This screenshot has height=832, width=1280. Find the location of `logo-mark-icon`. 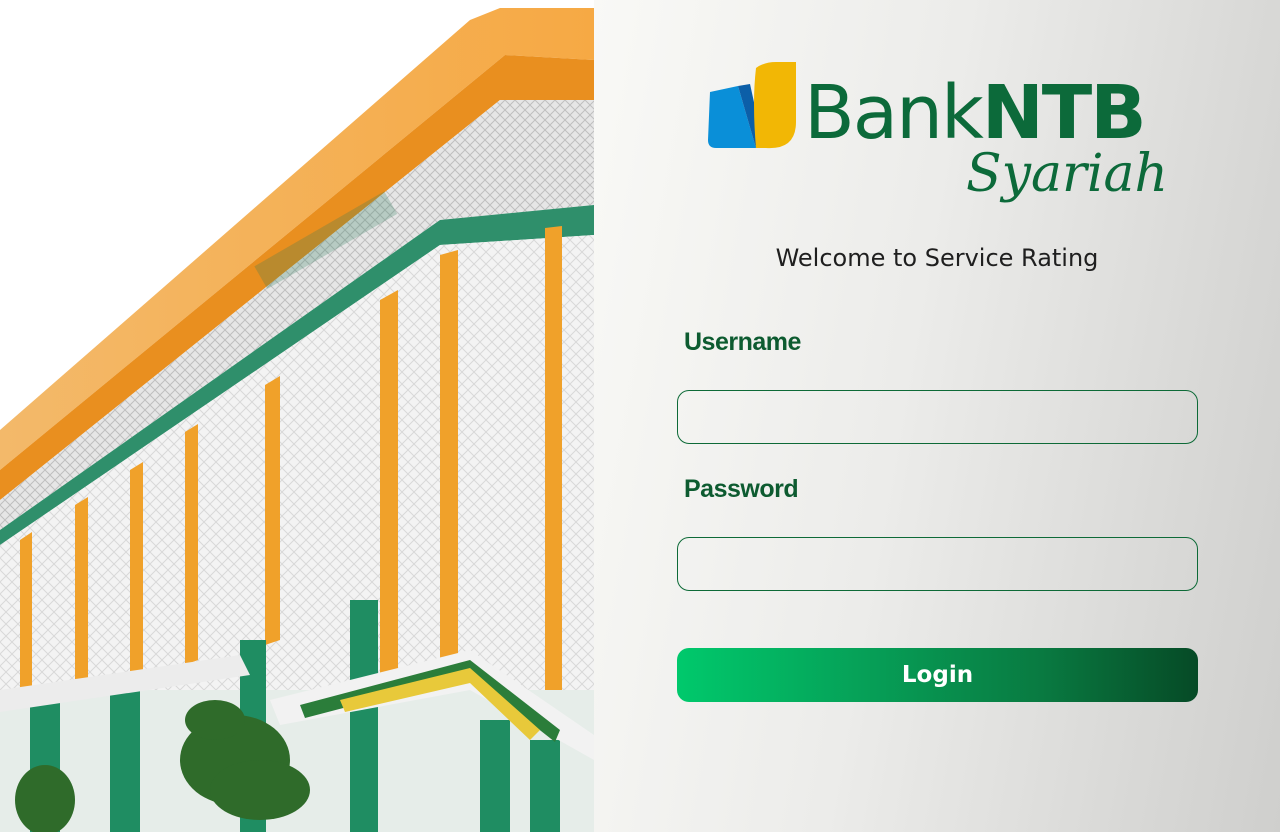

logo-mark-icon is located at coordinates (752, 105).